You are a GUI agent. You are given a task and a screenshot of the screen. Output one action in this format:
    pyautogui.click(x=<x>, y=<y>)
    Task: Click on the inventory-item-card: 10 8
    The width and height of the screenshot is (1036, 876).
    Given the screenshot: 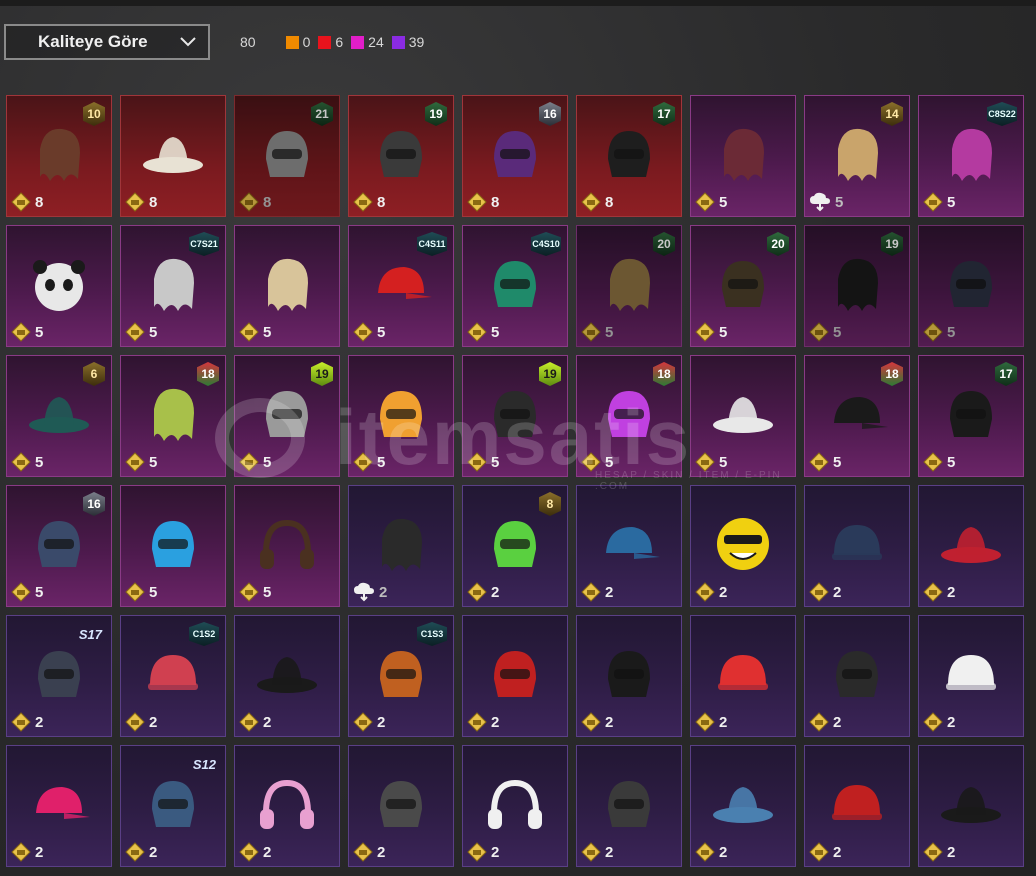 What is the action you would take?
    pyautogui.click(x=59, y=156)
    